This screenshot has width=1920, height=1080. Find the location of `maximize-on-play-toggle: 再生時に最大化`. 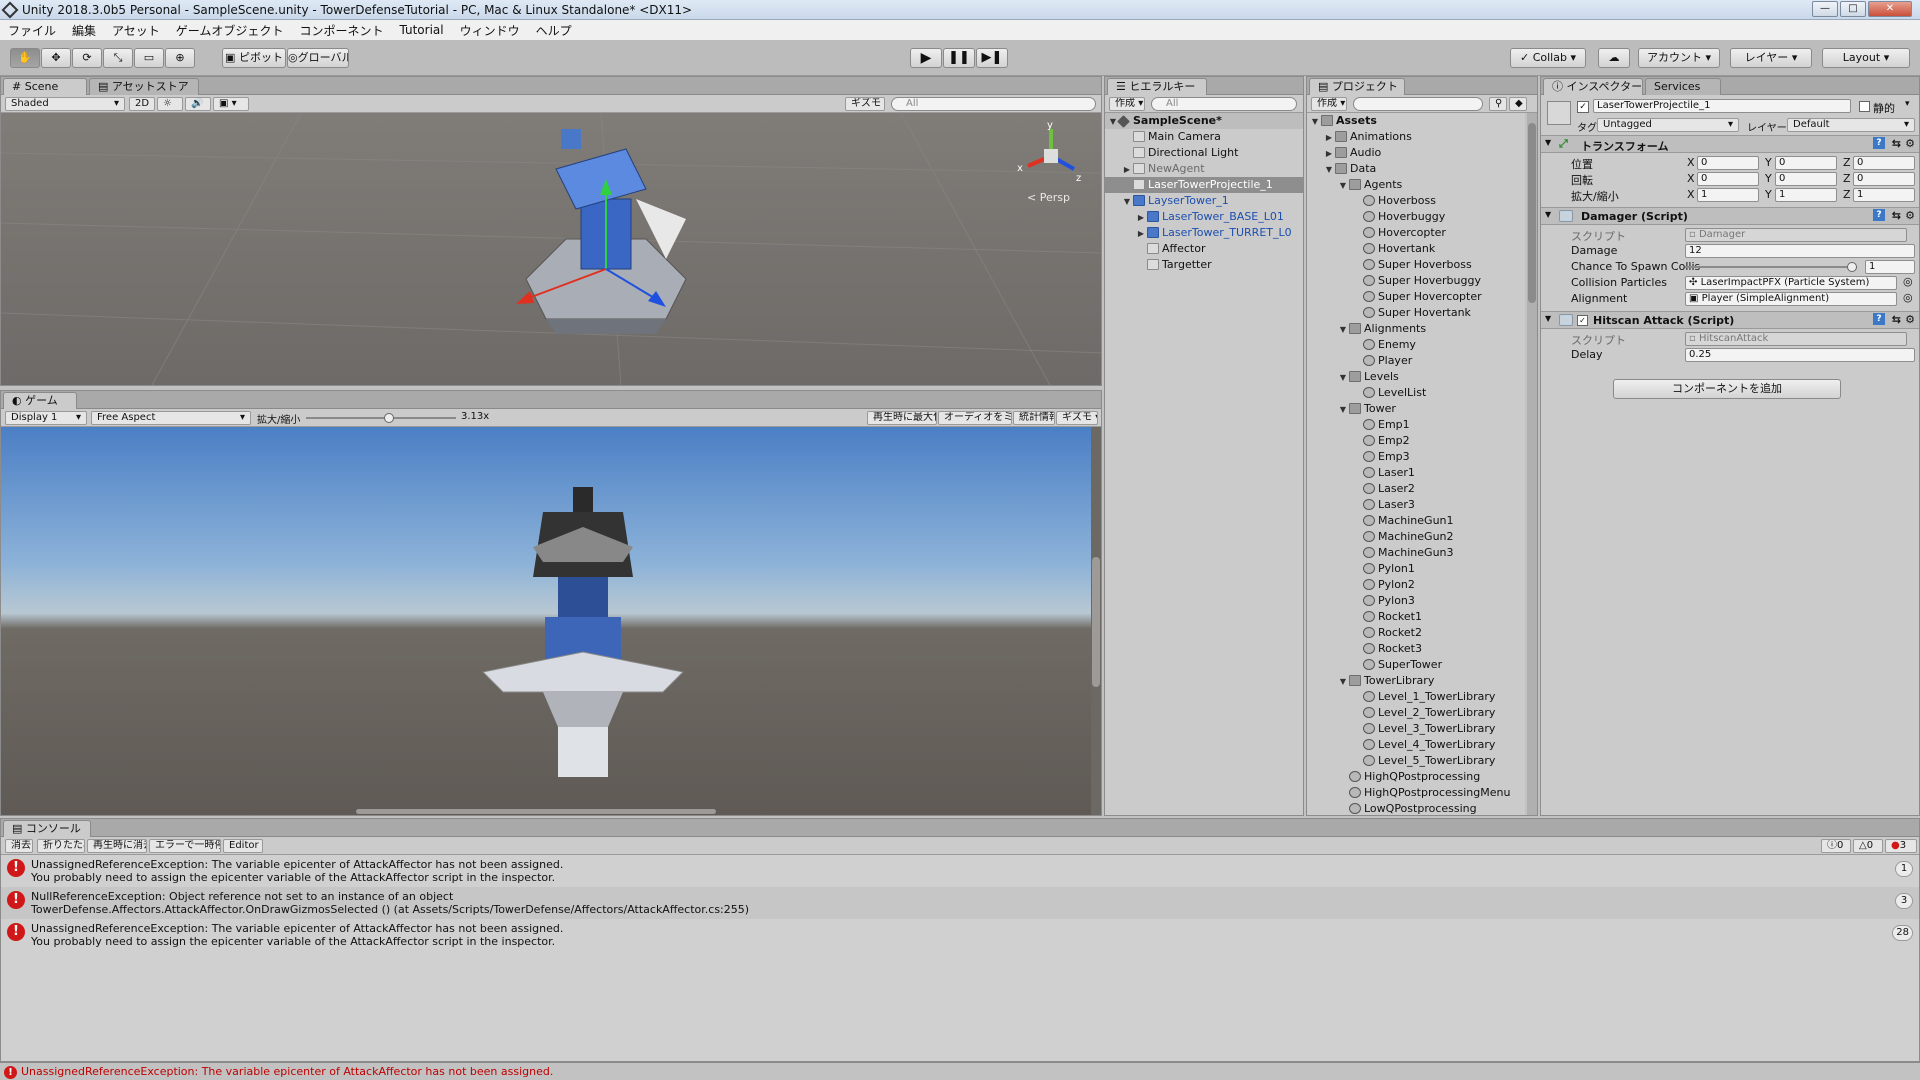

maximize-on-play-toggle: 再生時に最大化 is located at coordinates (902, 418).